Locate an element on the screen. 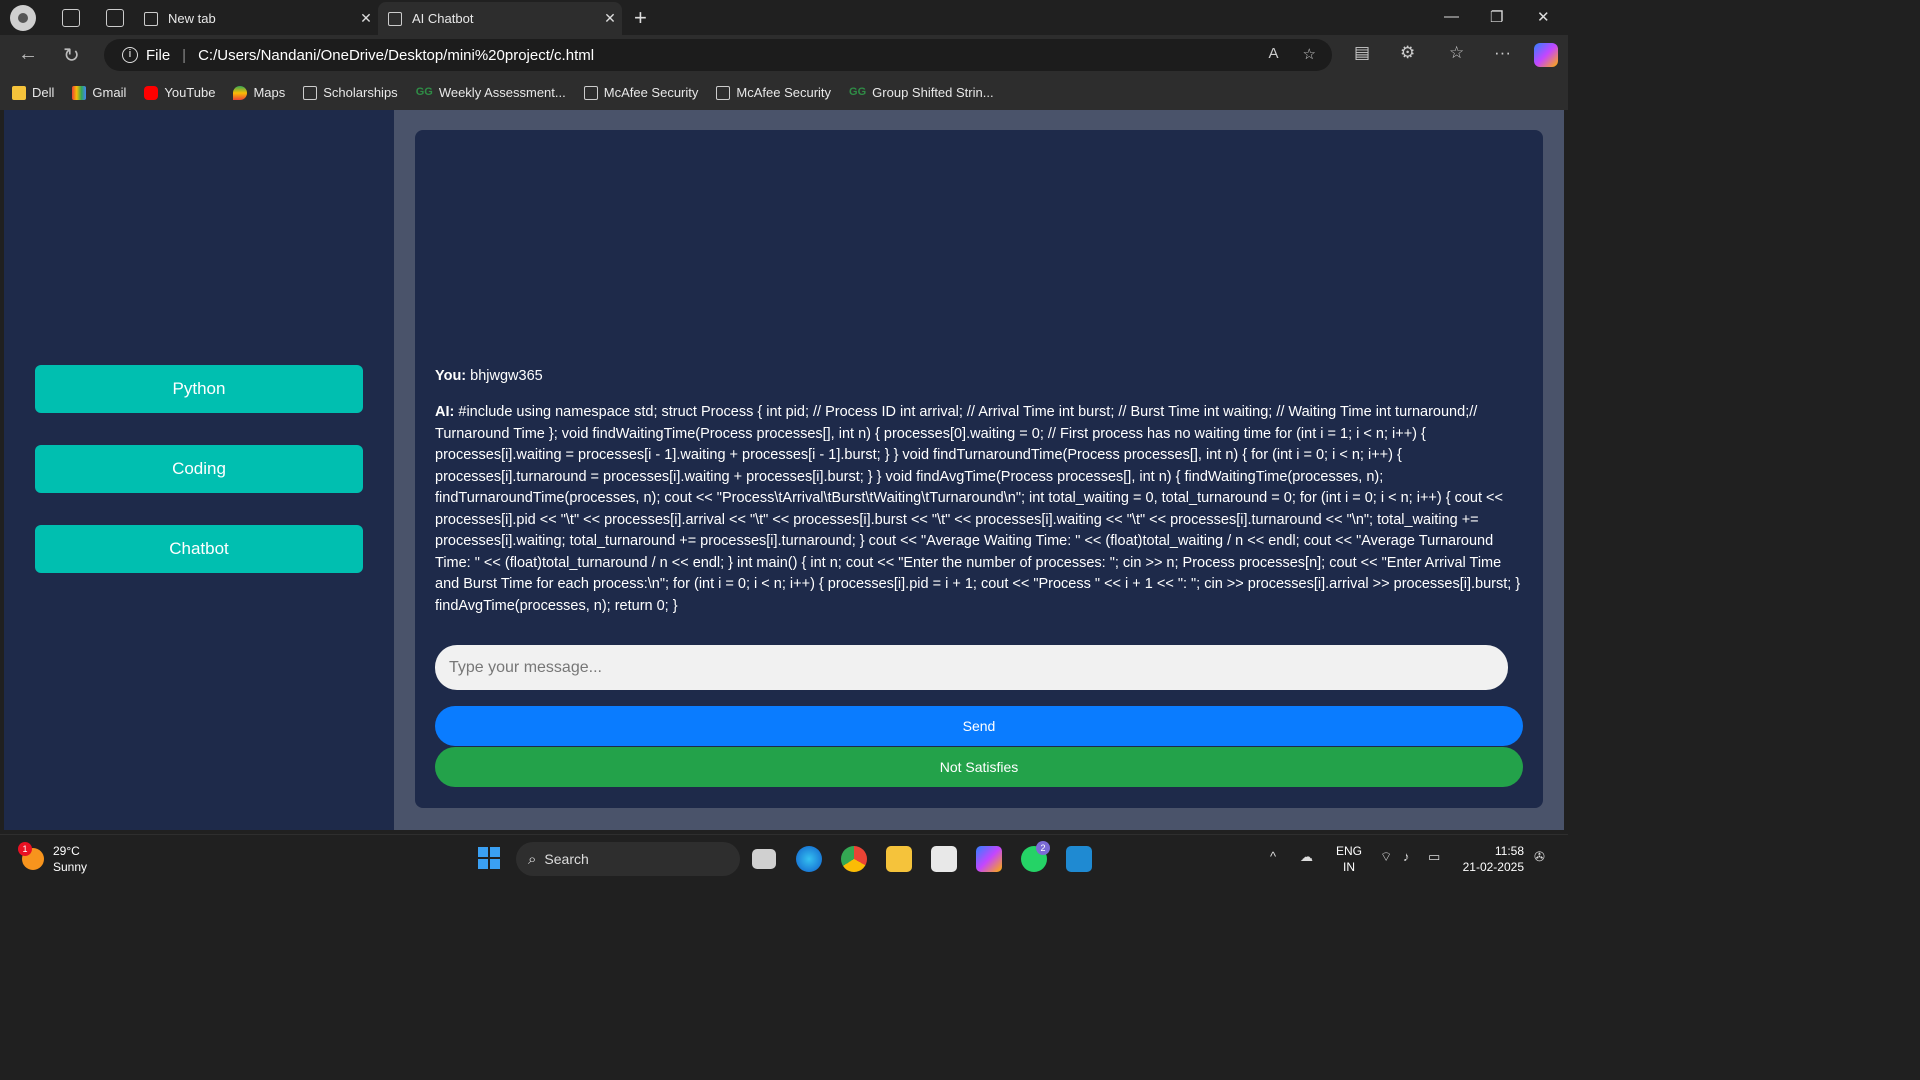  bookmark-mcafee-1: McAfee Security is located at coordinates (641, 92).